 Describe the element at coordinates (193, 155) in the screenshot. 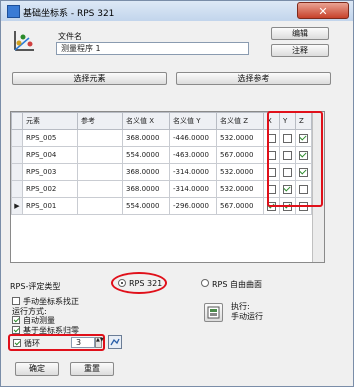

I see `cell-nominal-y: -463.0000` at that location.